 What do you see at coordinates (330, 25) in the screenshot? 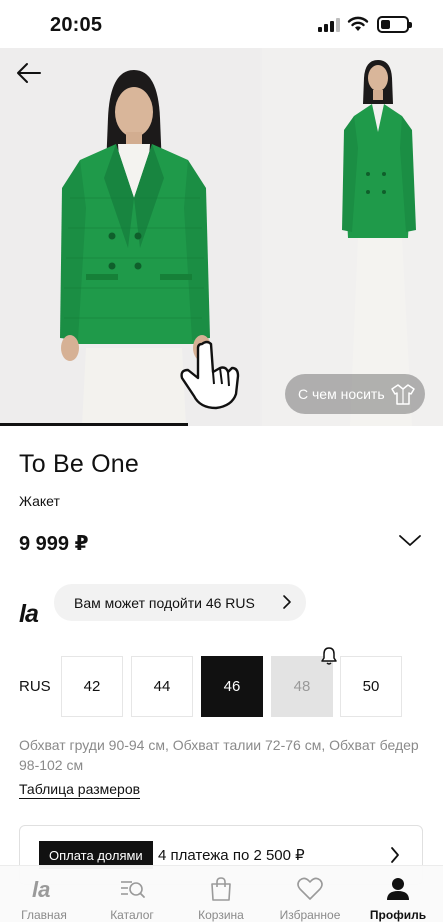
I see `cellular-signal-icon` at bounding box center [330, 25].